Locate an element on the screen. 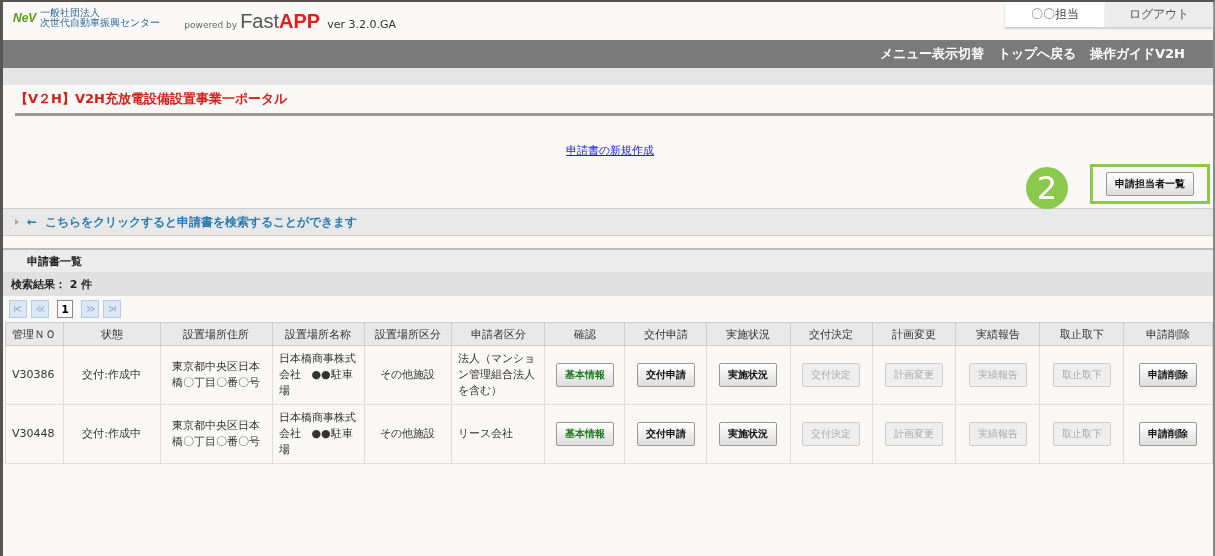  table-cell: リース会社 is located at coordinates (498, 434).